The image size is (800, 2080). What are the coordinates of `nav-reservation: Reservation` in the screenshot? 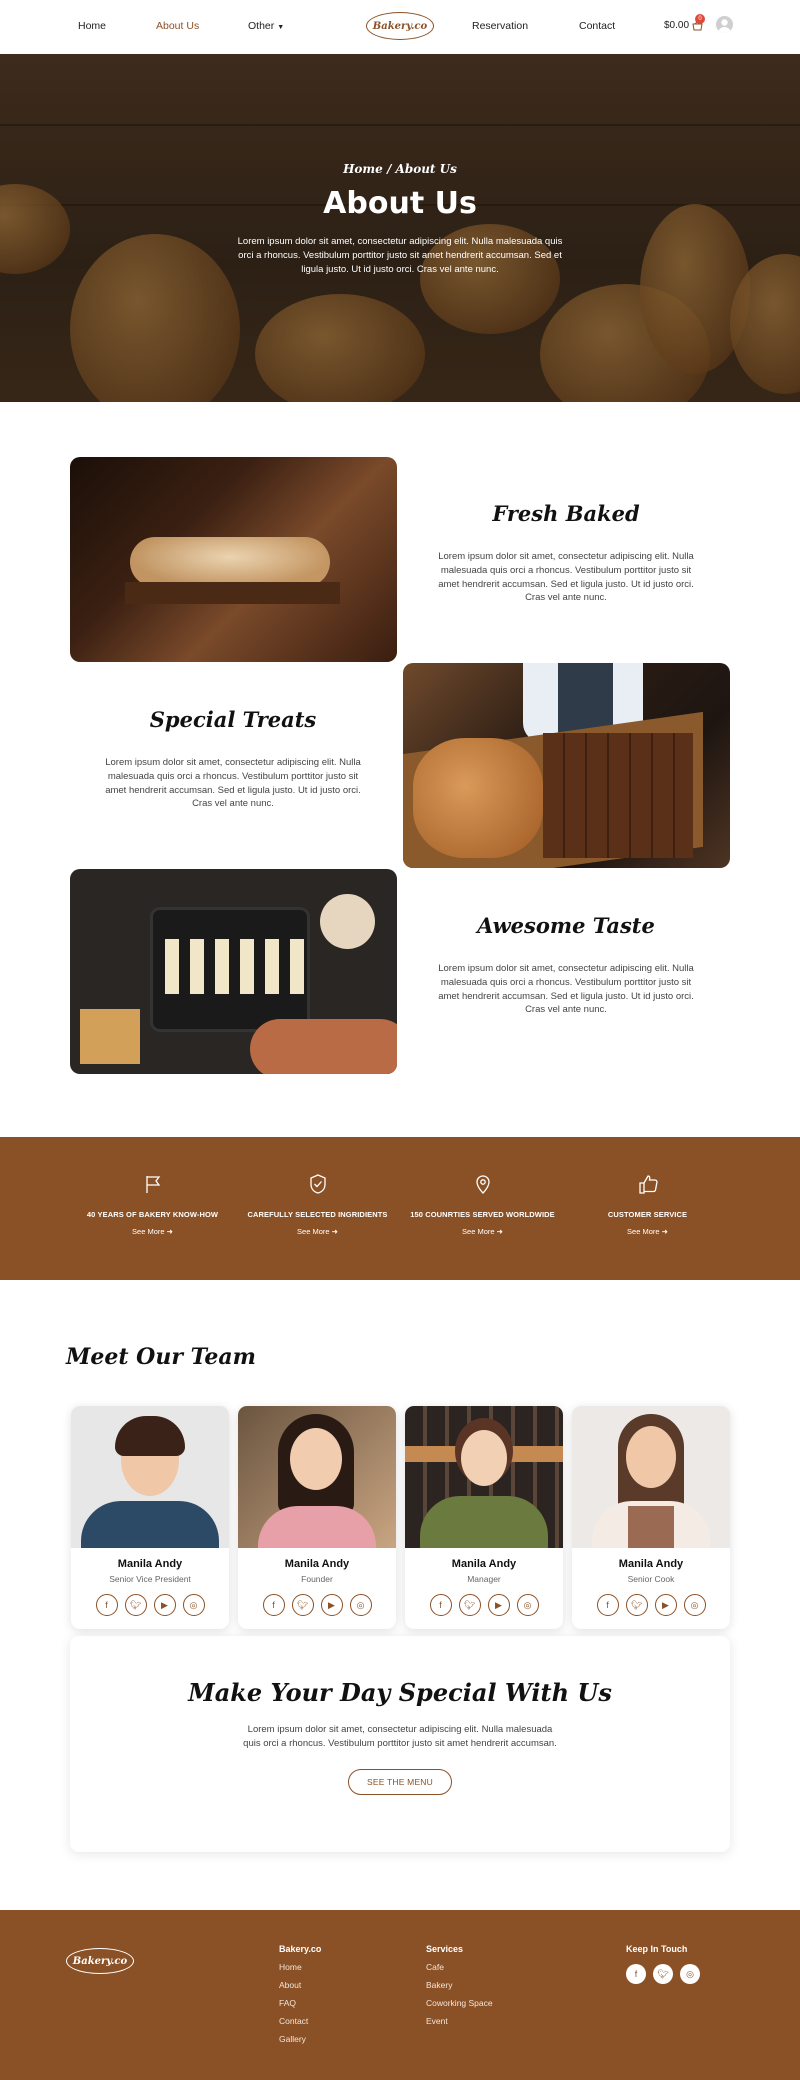 It's located at (500, 26).